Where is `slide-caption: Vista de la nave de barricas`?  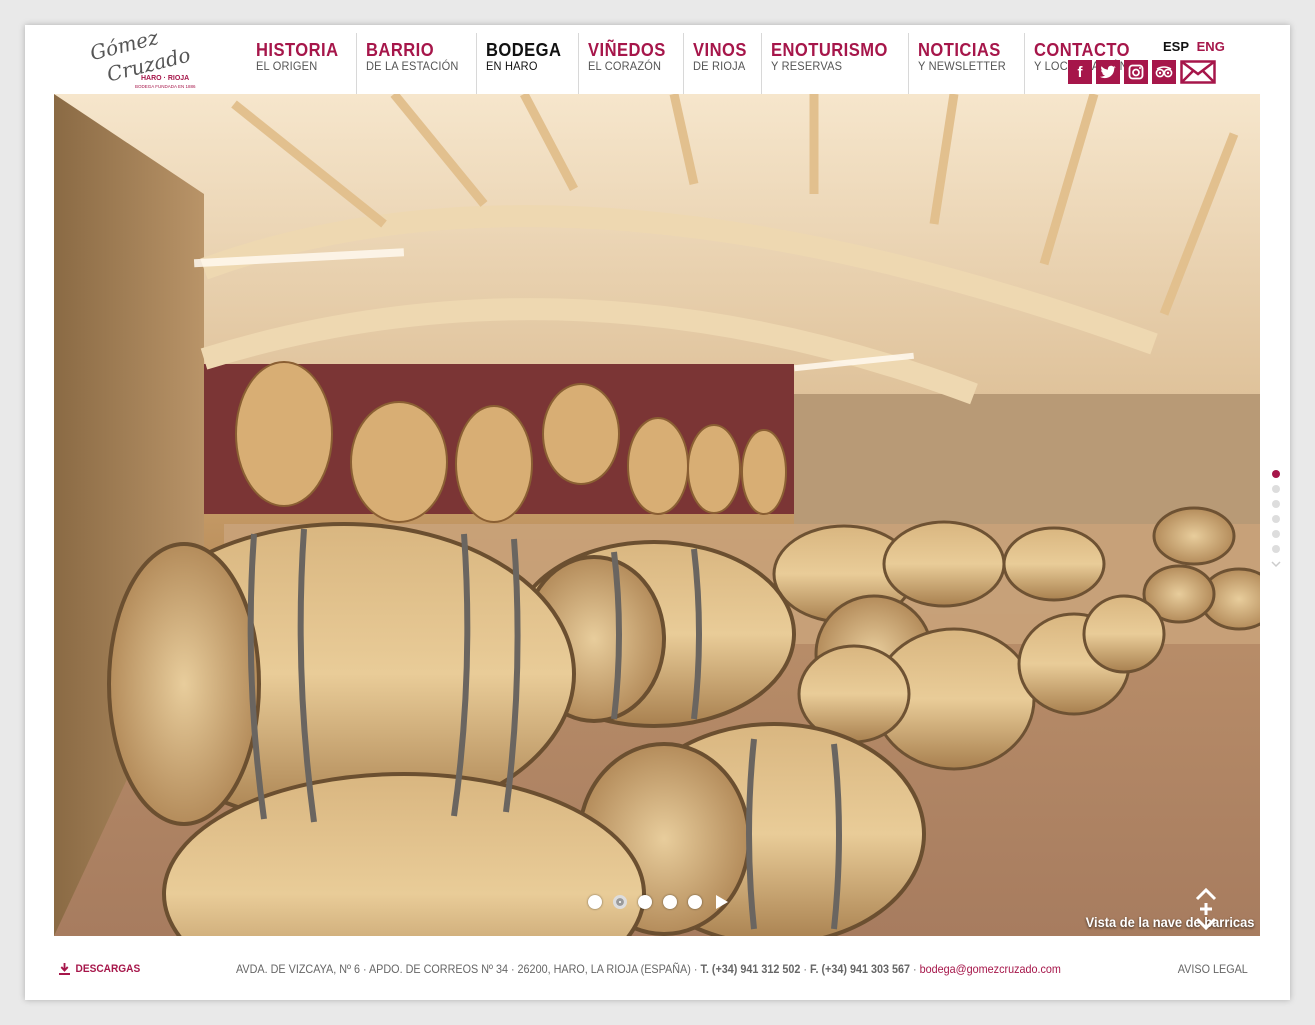
slide-caption: Vista de la nave de barricas is located at coordinates (1169, 922).